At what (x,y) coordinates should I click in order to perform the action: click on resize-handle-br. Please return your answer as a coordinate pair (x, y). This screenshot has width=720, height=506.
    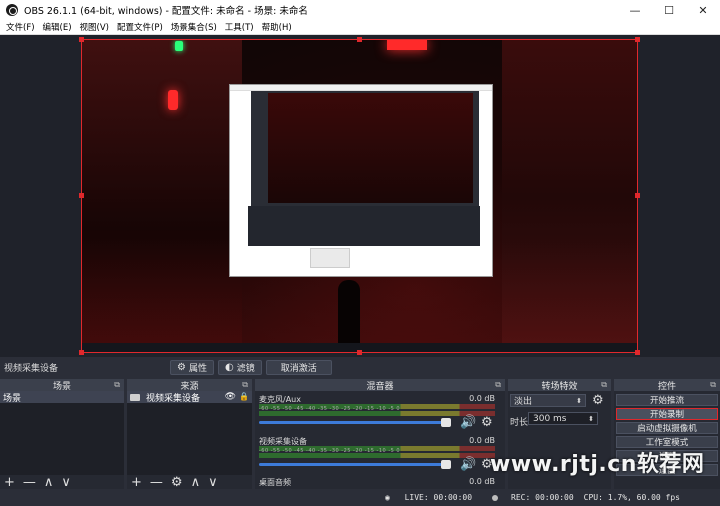
    Looking at the image, I should click on (637, 352).